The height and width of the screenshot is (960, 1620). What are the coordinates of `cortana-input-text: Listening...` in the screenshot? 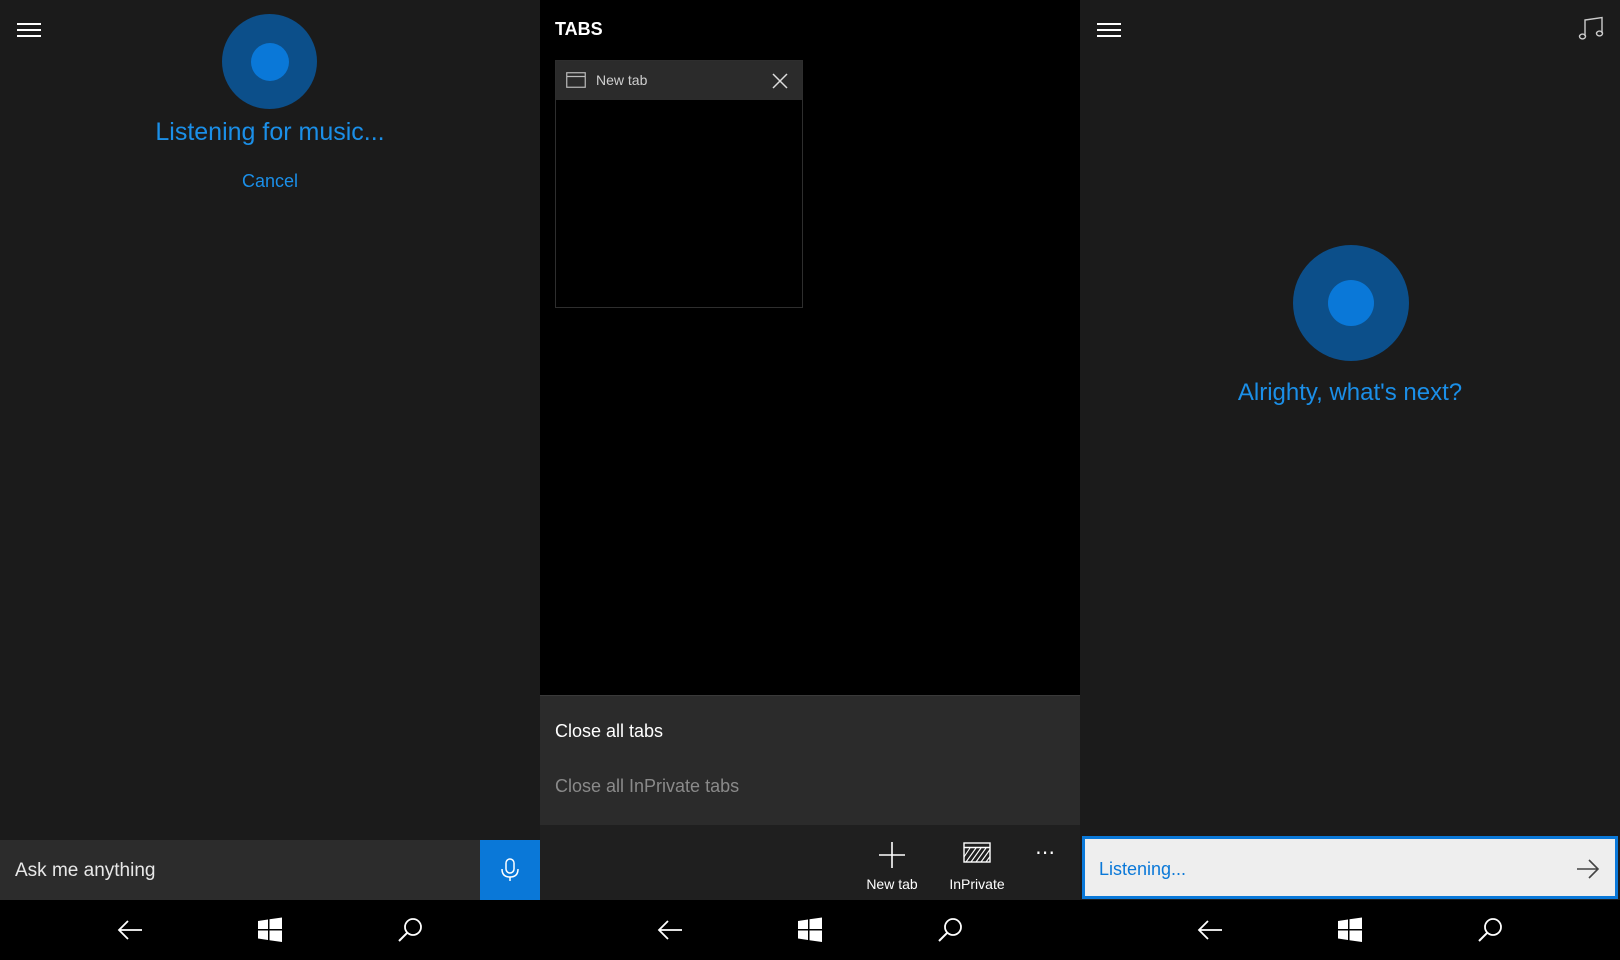 It's located at (1143, 869).